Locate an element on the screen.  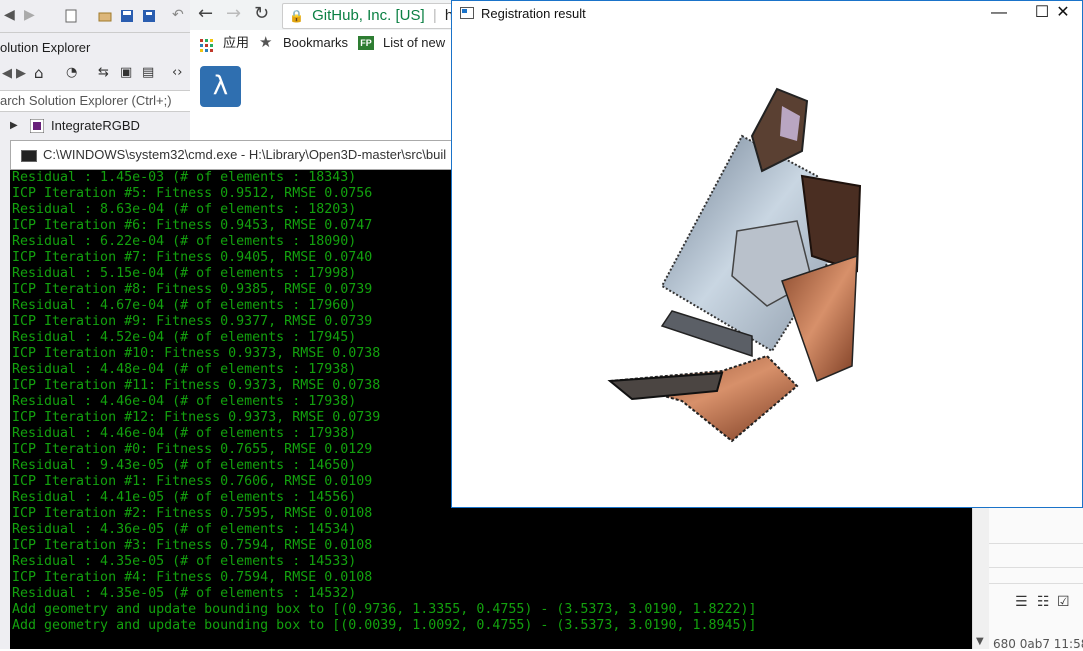
sync-icon: ⇆ is located at coordinates (103, 72).